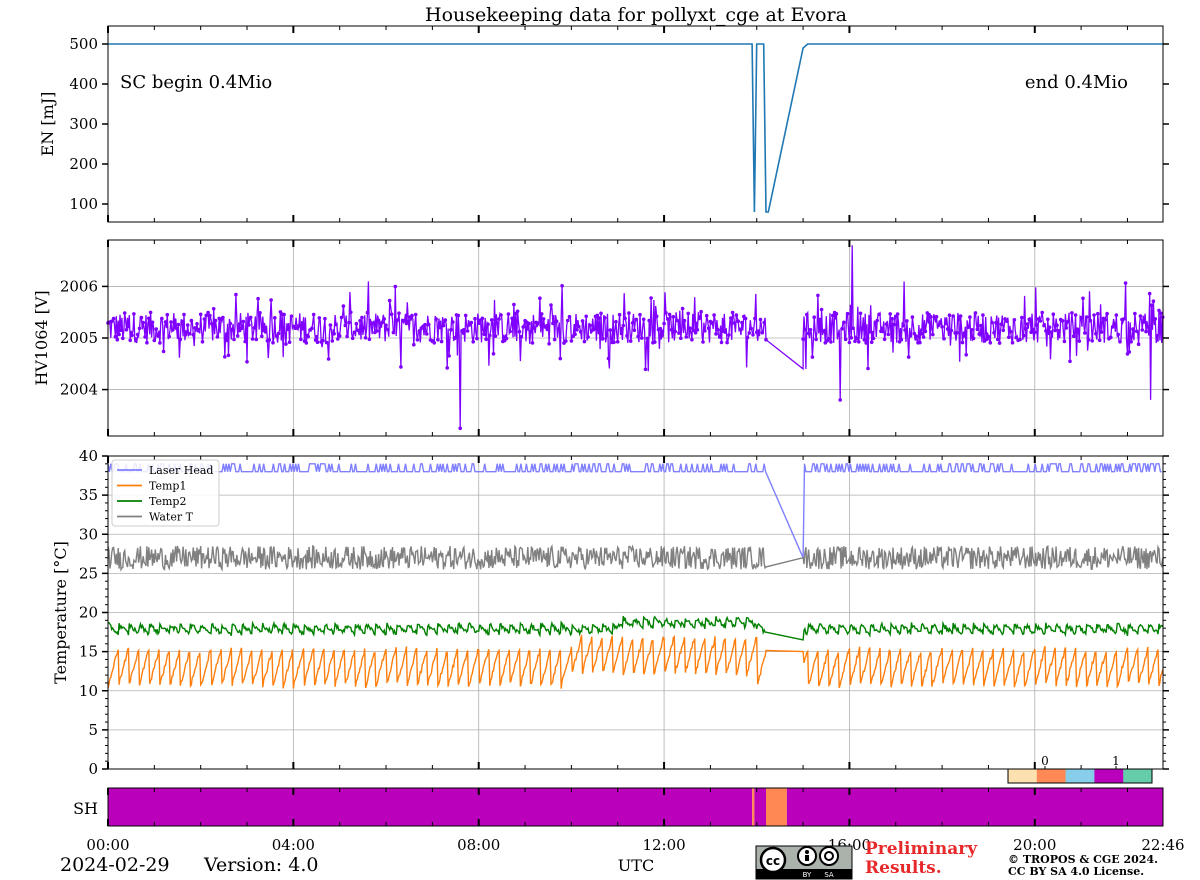 This screenshot has height=880, width=1200. Describe the element at coordinates (260, 865) in the screenshot. I see `footer-version: Version: 4.0` at that location.